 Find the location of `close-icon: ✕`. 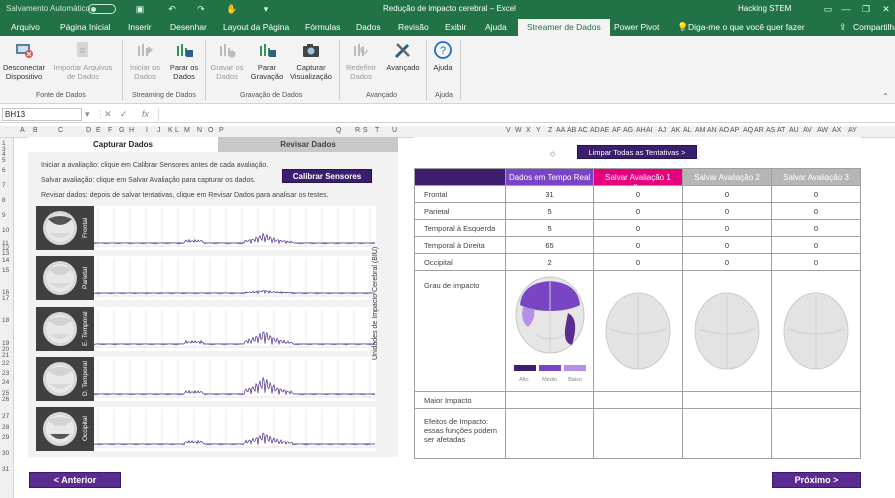

close-icon: ✕ is located at coordinates (886, 9).